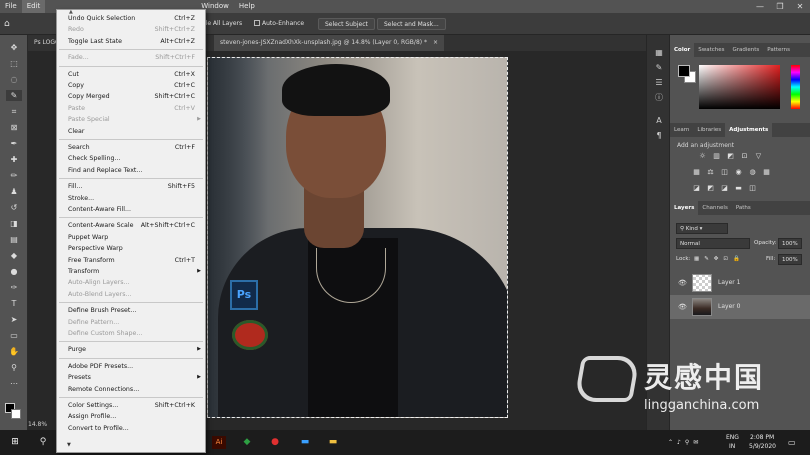 The image size is (810, 455). What do you see at coordinates (710, 172) in the screenshot?
I see `color-balance-icon: ⚖` at bounding box center [710, 172].